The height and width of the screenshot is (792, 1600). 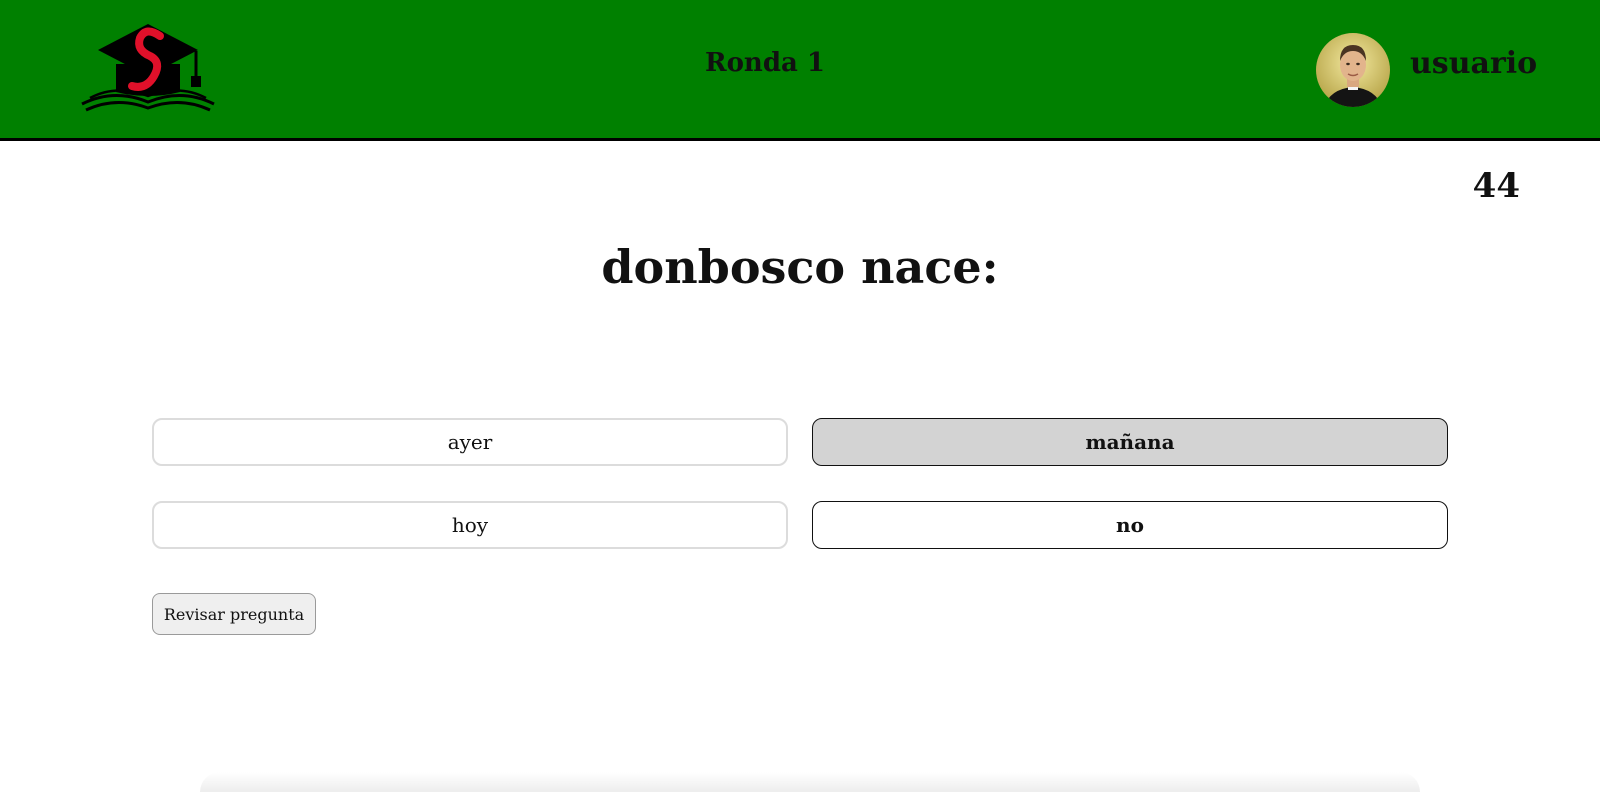 What do you see at coordinates (234, 614) in the screenshot?
I see `review-question-button: Revisar pregunta` at bounding box center [234, 614].